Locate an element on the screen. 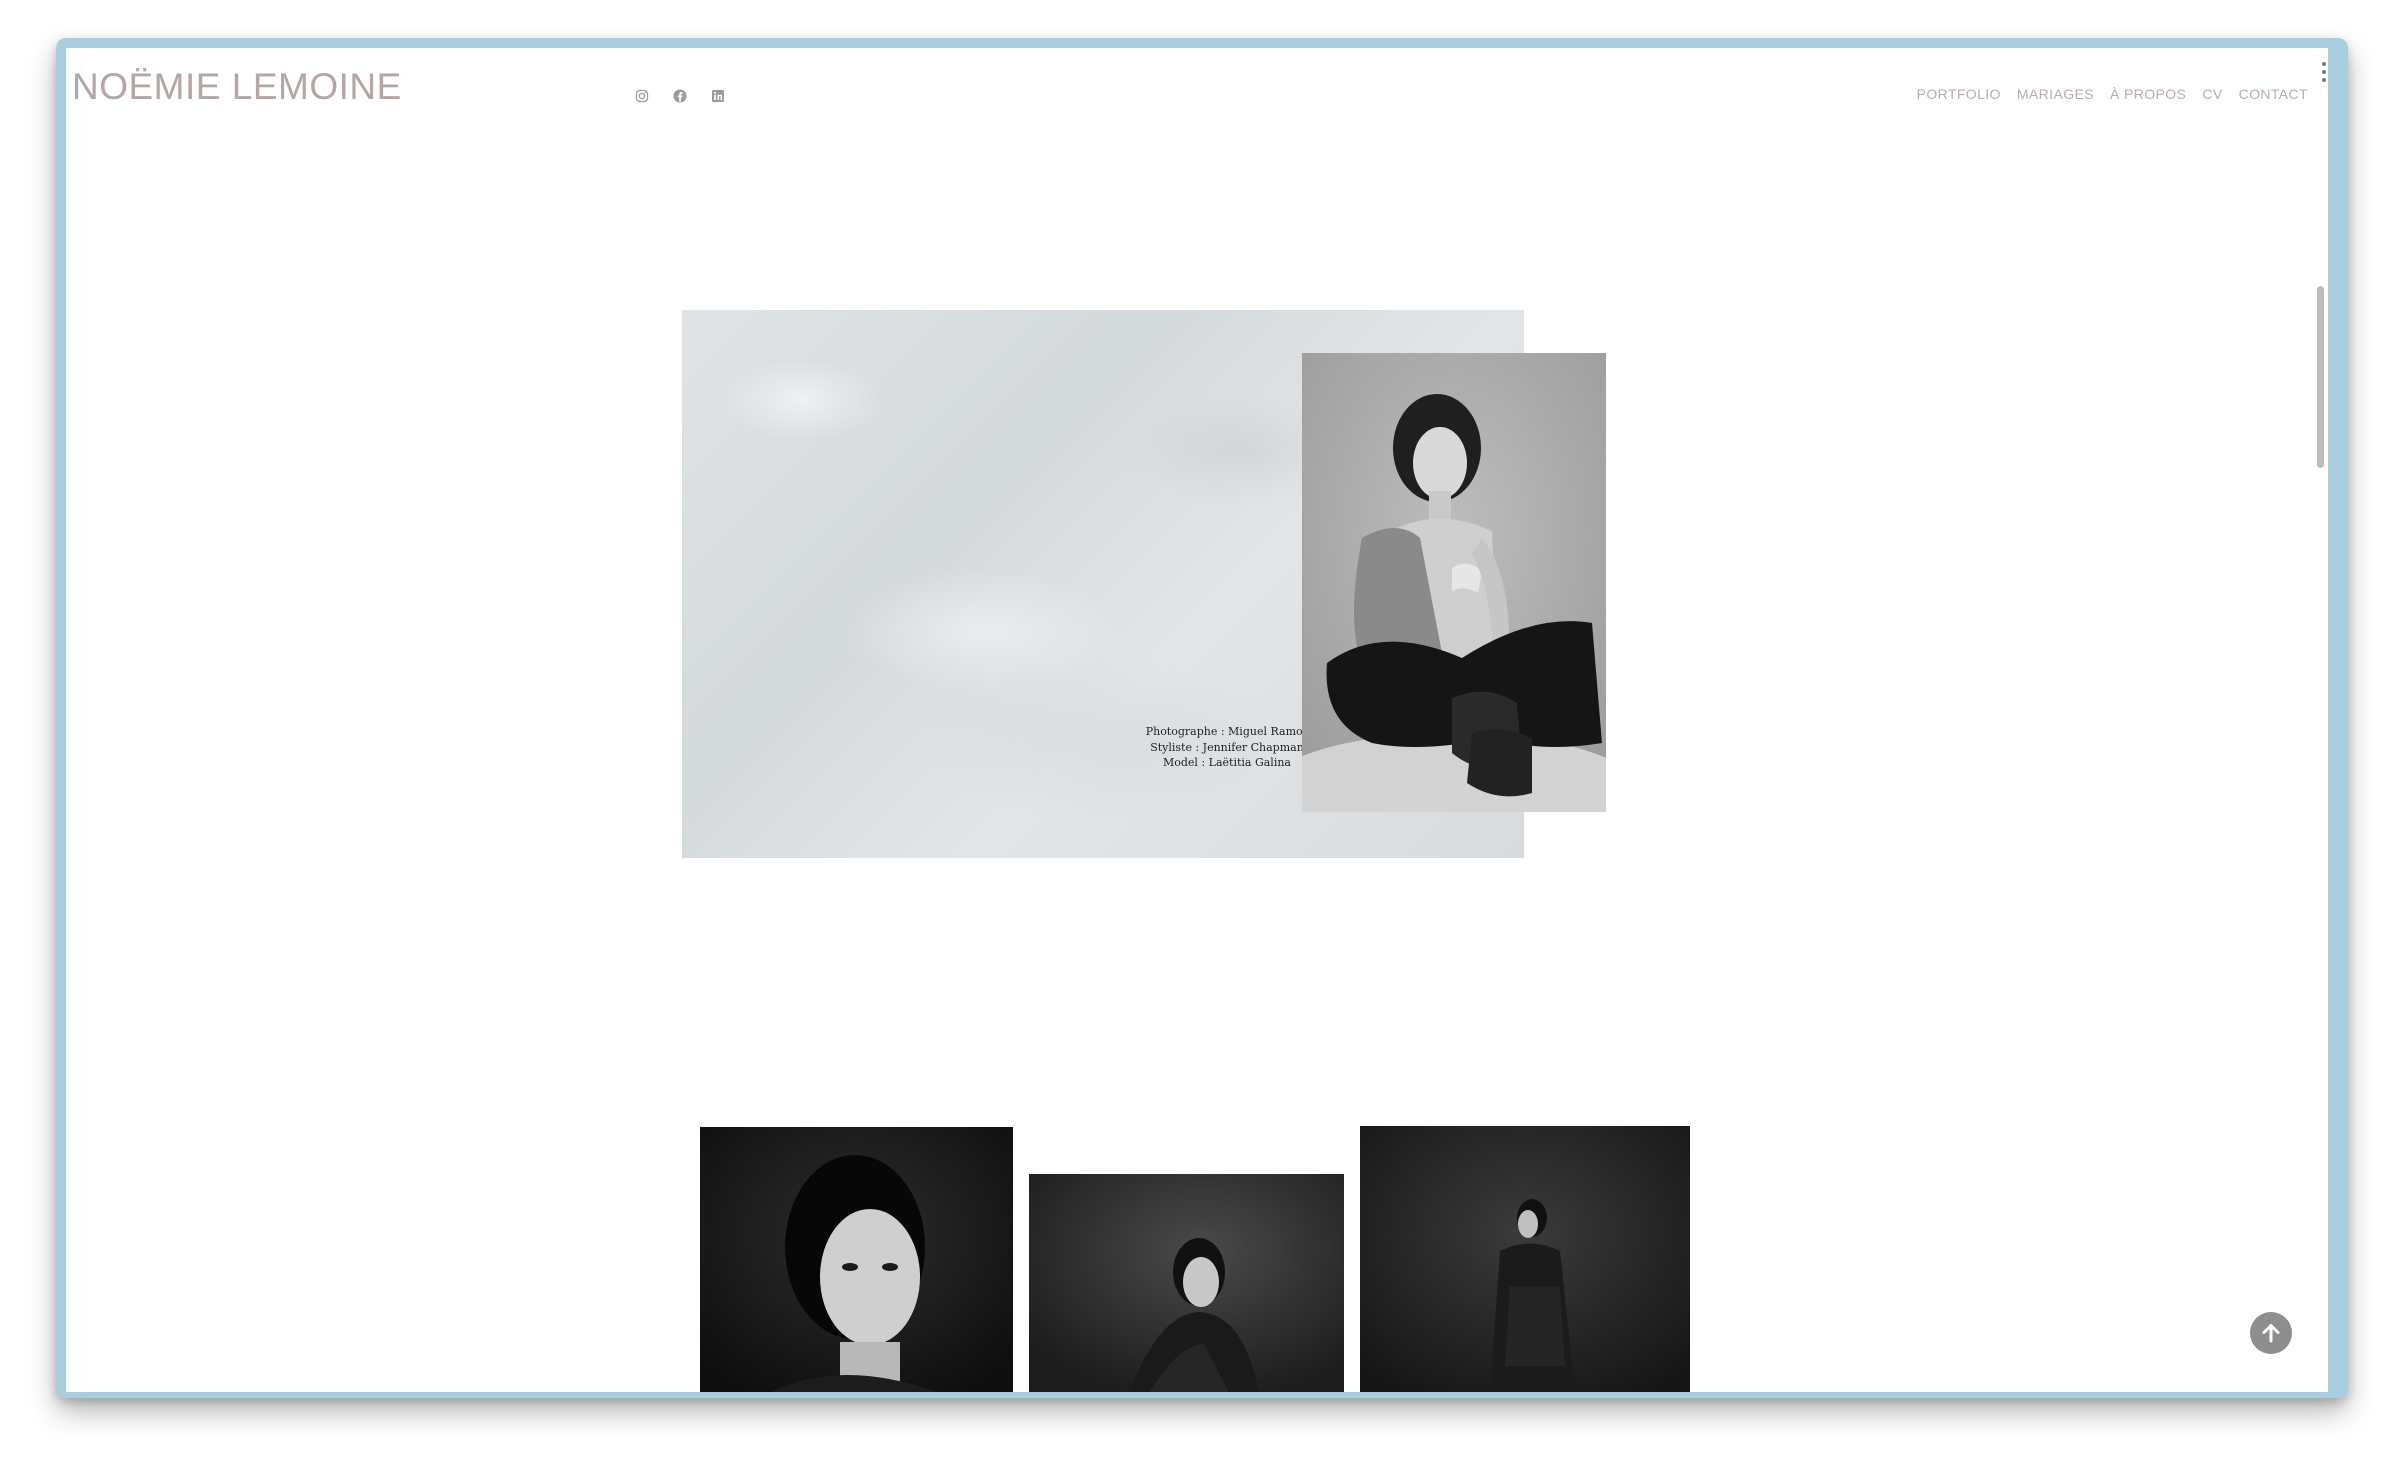 Image resolution: width=2403 pixels, height=1474 pixels. instagram-icon is located at coordinates (642, 96).